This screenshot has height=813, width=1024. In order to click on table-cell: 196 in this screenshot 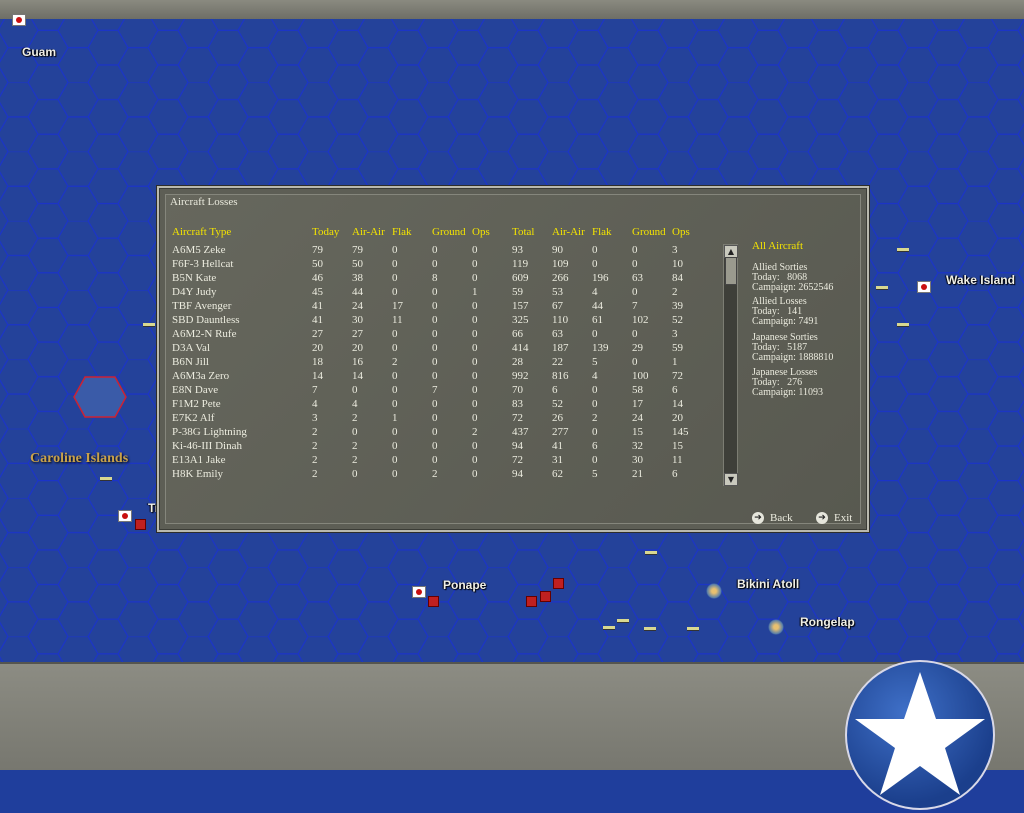, I will do `click(600, 278)`.